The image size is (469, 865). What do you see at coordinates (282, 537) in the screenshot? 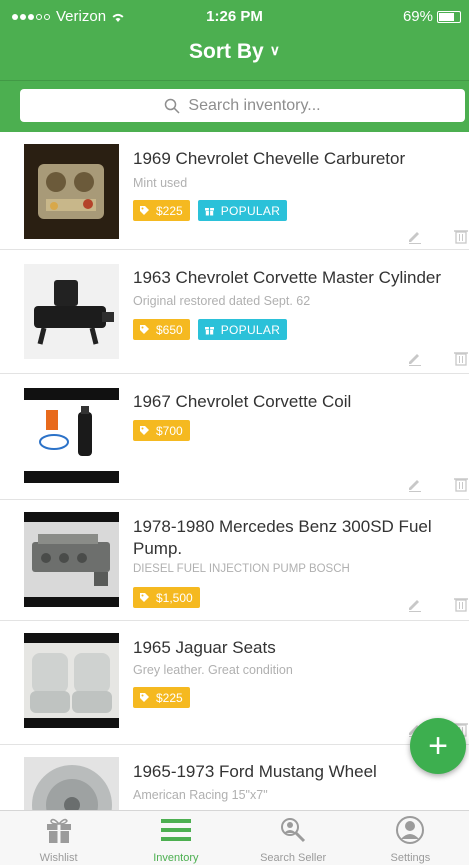
I see `item-title: 1978-1980 Mercedes Benz 300SD Fuel Pump.` at bounding box center [282, 537].